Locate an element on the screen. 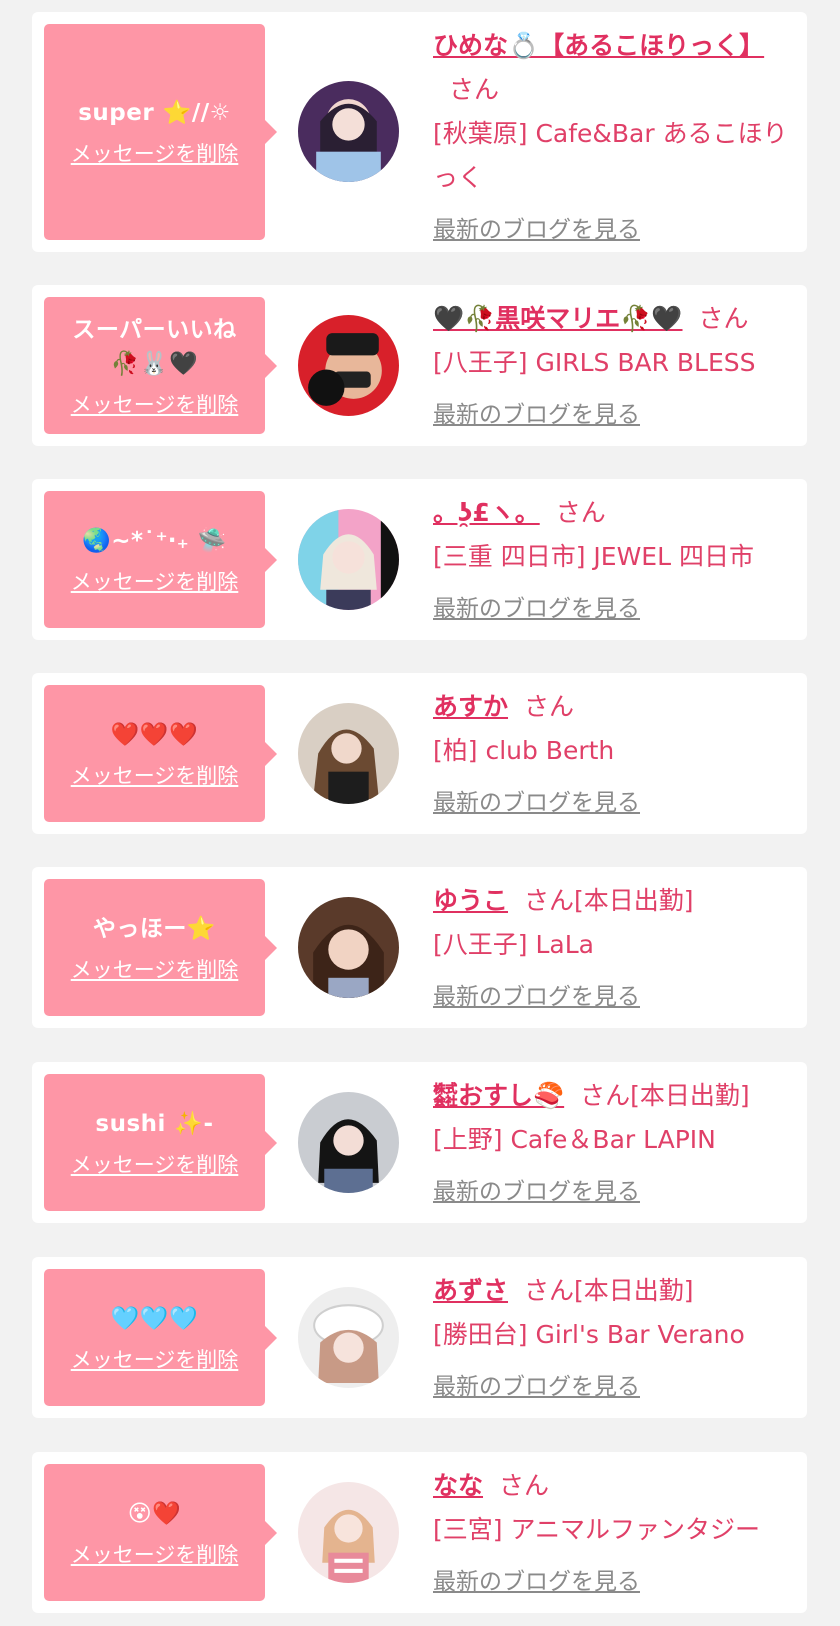 The width and height of the screenshot is (840, 1626). cast-name-link: あすか is located at coordinates (470, 706).